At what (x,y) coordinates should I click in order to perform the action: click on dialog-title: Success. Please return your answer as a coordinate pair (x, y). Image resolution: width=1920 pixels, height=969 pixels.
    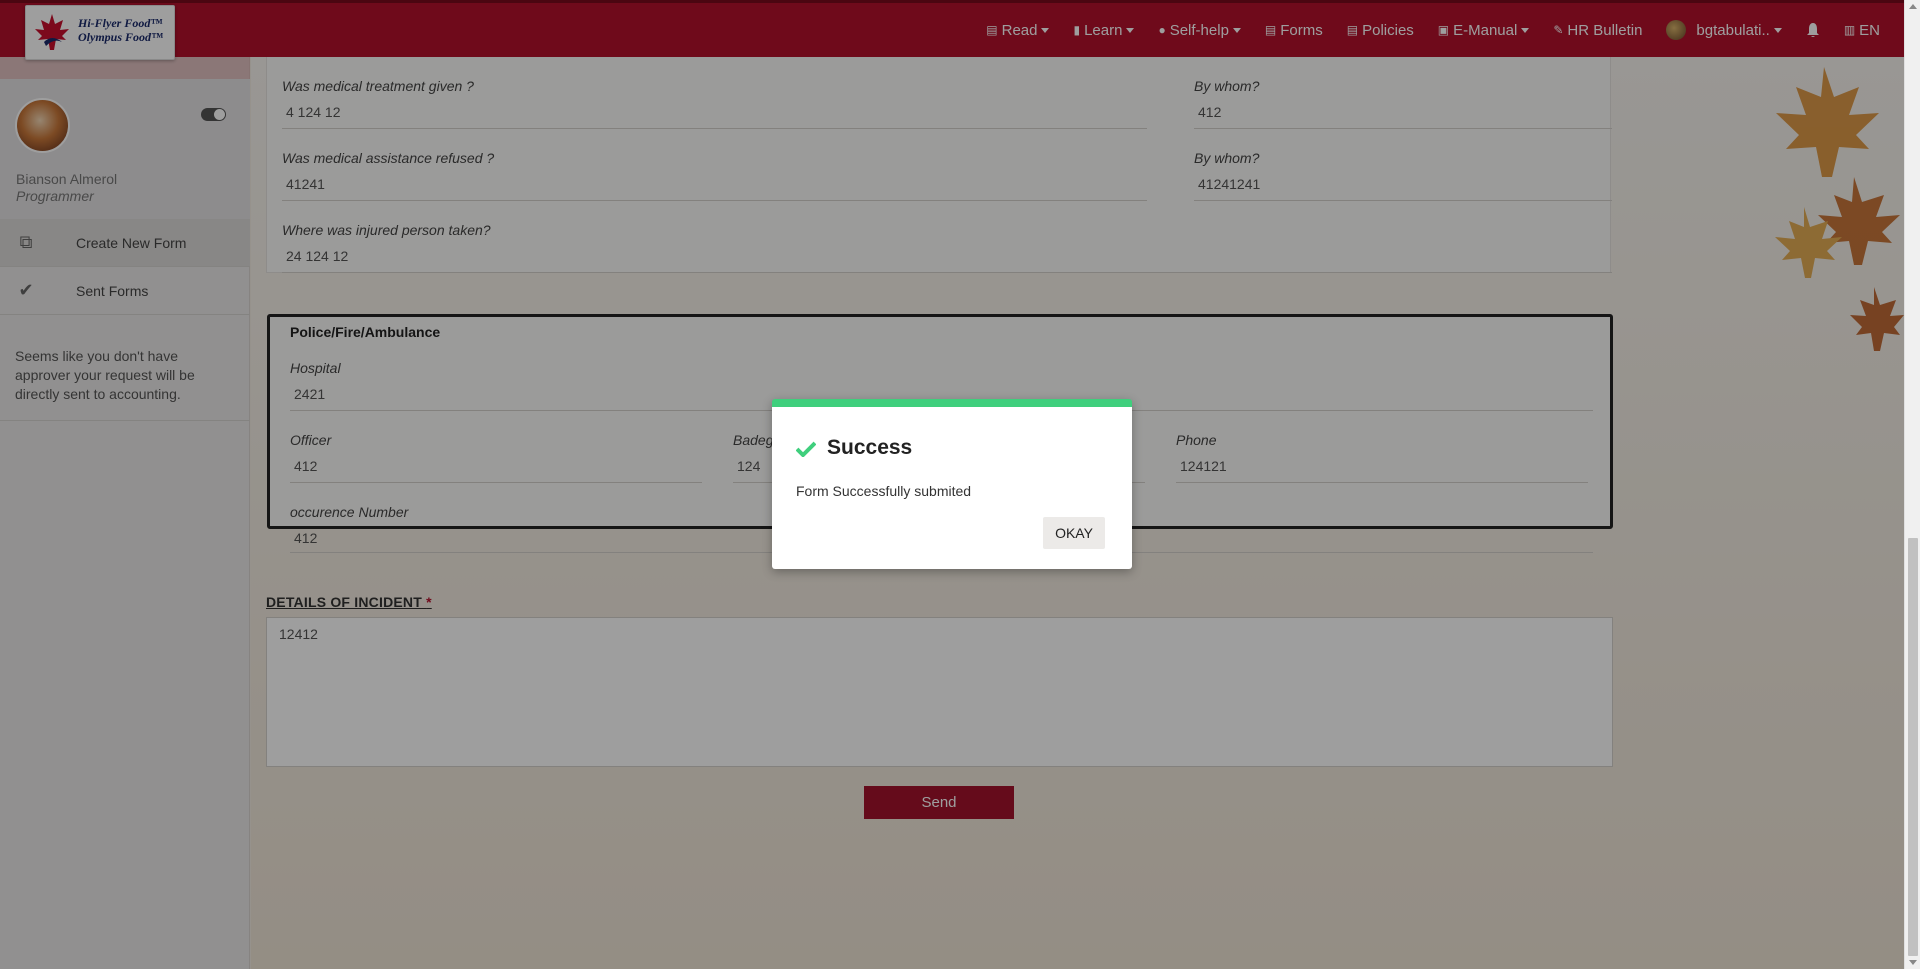
    Looking at the image, I should click on (870, 447).